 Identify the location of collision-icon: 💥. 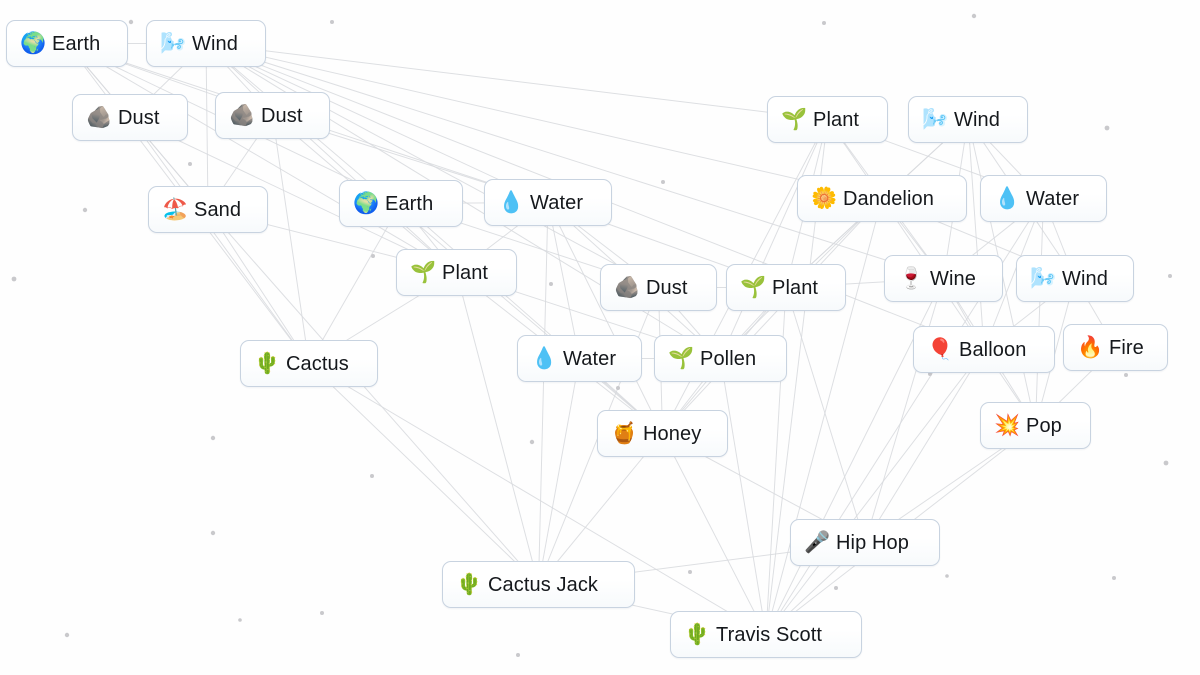
(1007, 425).